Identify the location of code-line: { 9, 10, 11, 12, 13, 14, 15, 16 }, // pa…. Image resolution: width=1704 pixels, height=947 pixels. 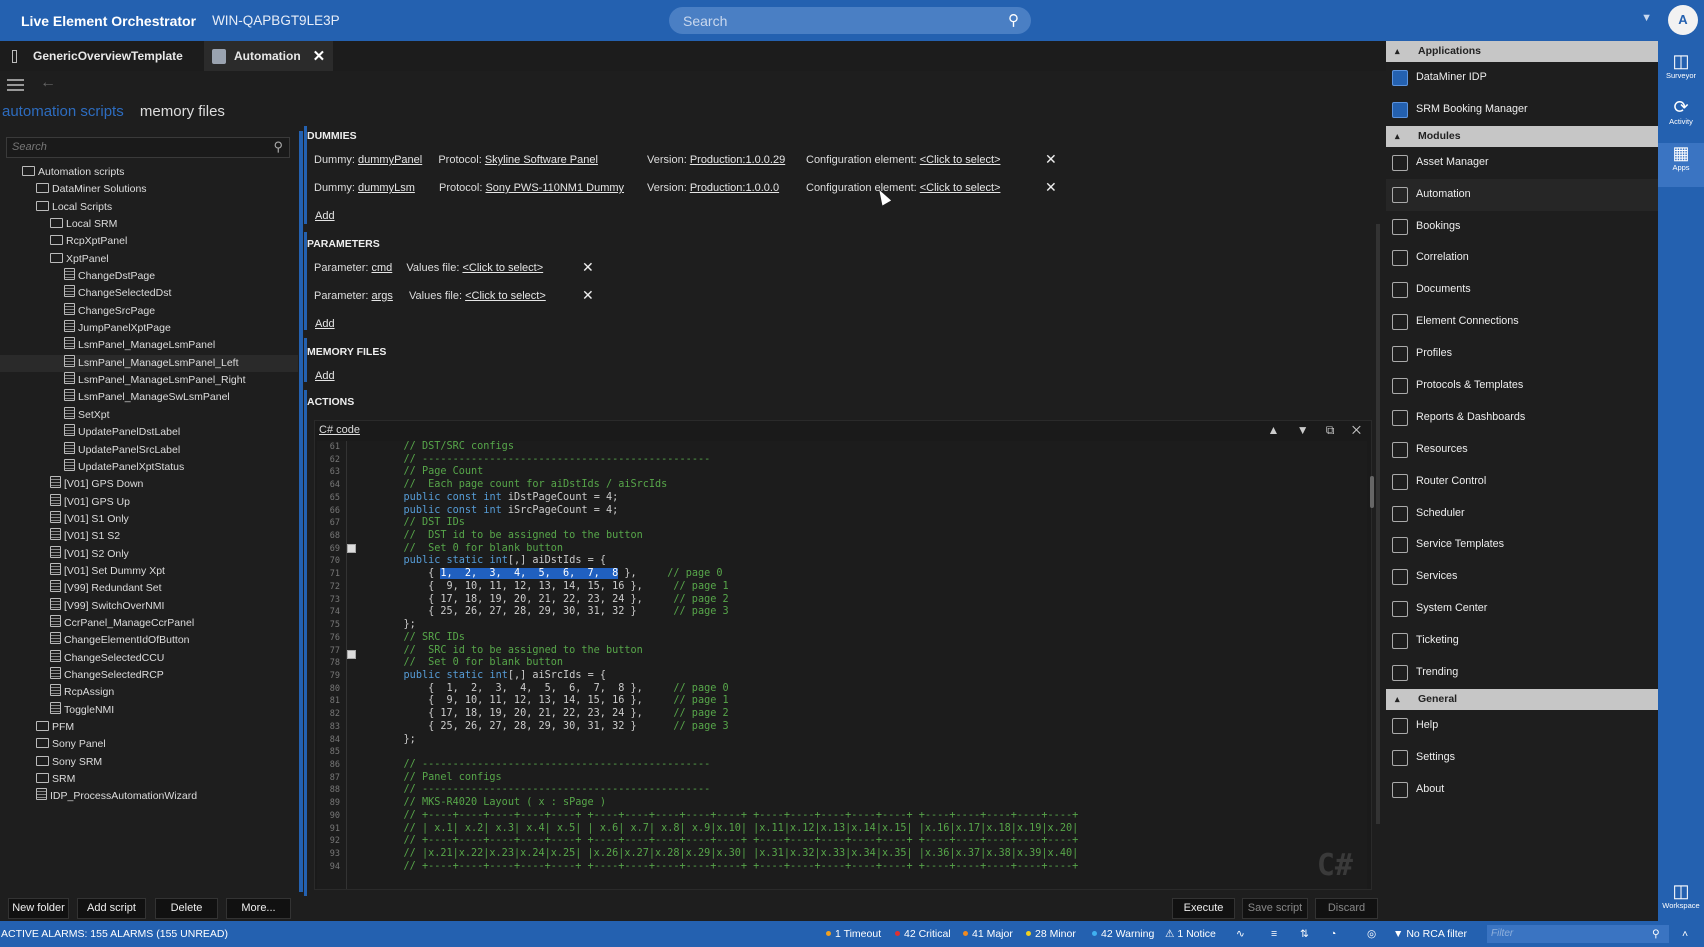
(728, 701).